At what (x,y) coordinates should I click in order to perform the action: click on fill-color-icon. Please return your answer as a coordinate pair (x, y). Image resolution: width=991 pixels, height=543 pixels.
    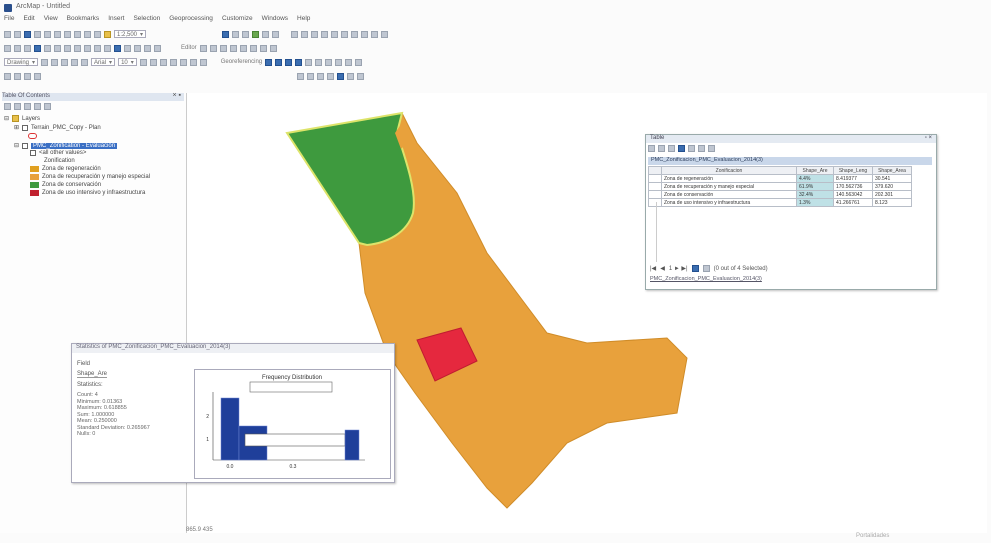
    Looking at the image, I should click on (183, 62).